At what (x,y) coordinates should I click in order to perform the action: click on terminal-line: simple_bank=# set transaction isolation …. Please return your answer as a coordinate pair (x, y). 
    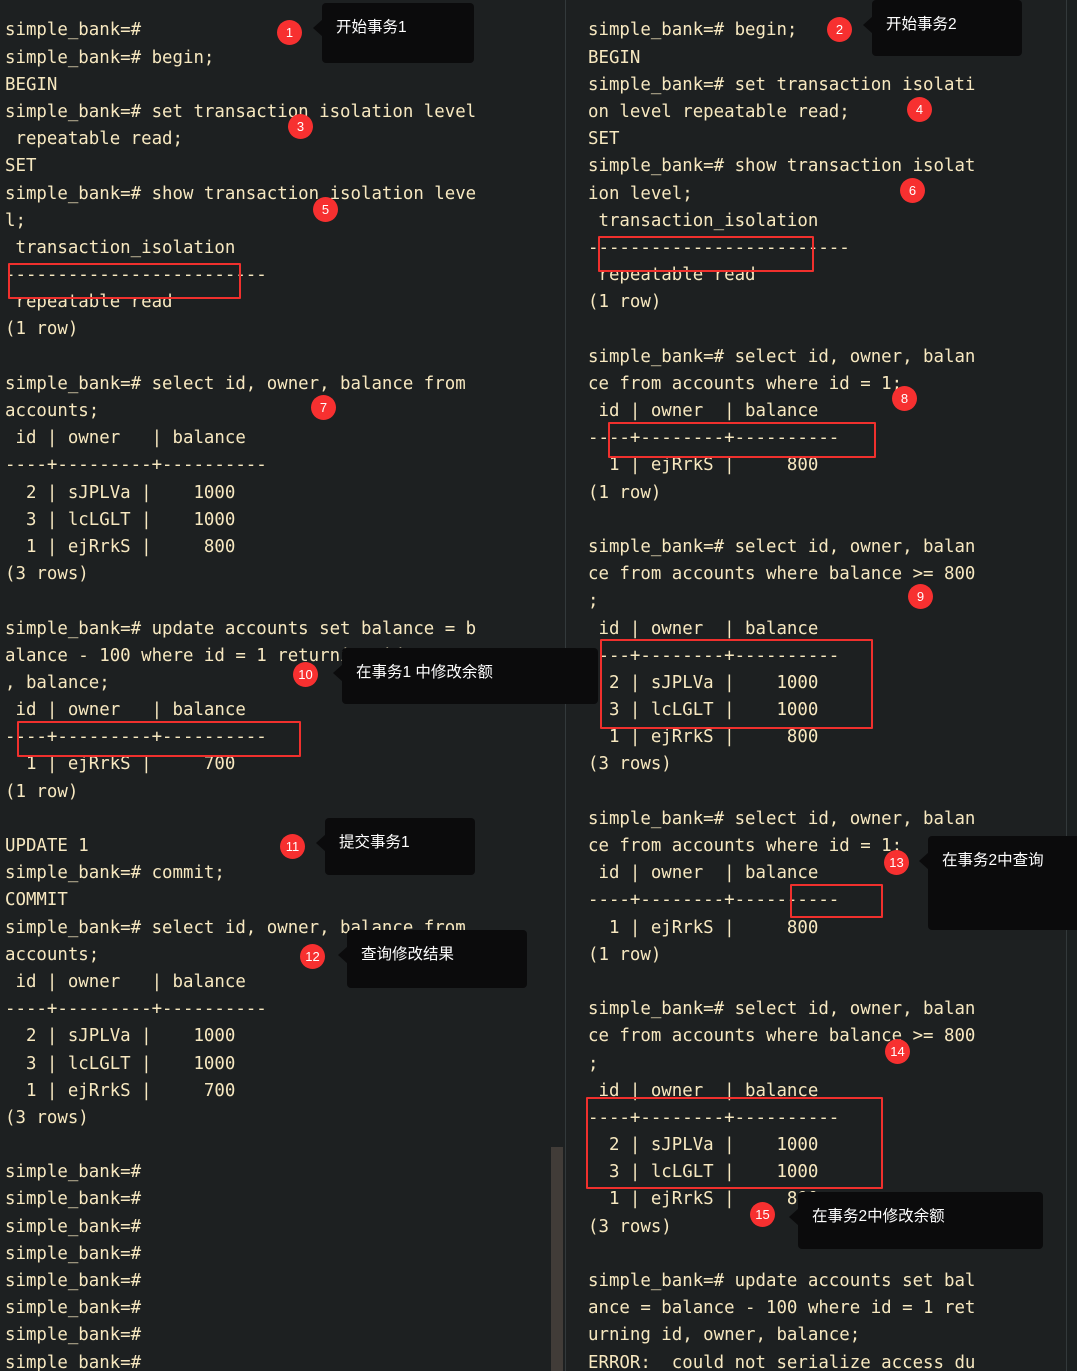
    Looking at the image, I should click on (241, 111).